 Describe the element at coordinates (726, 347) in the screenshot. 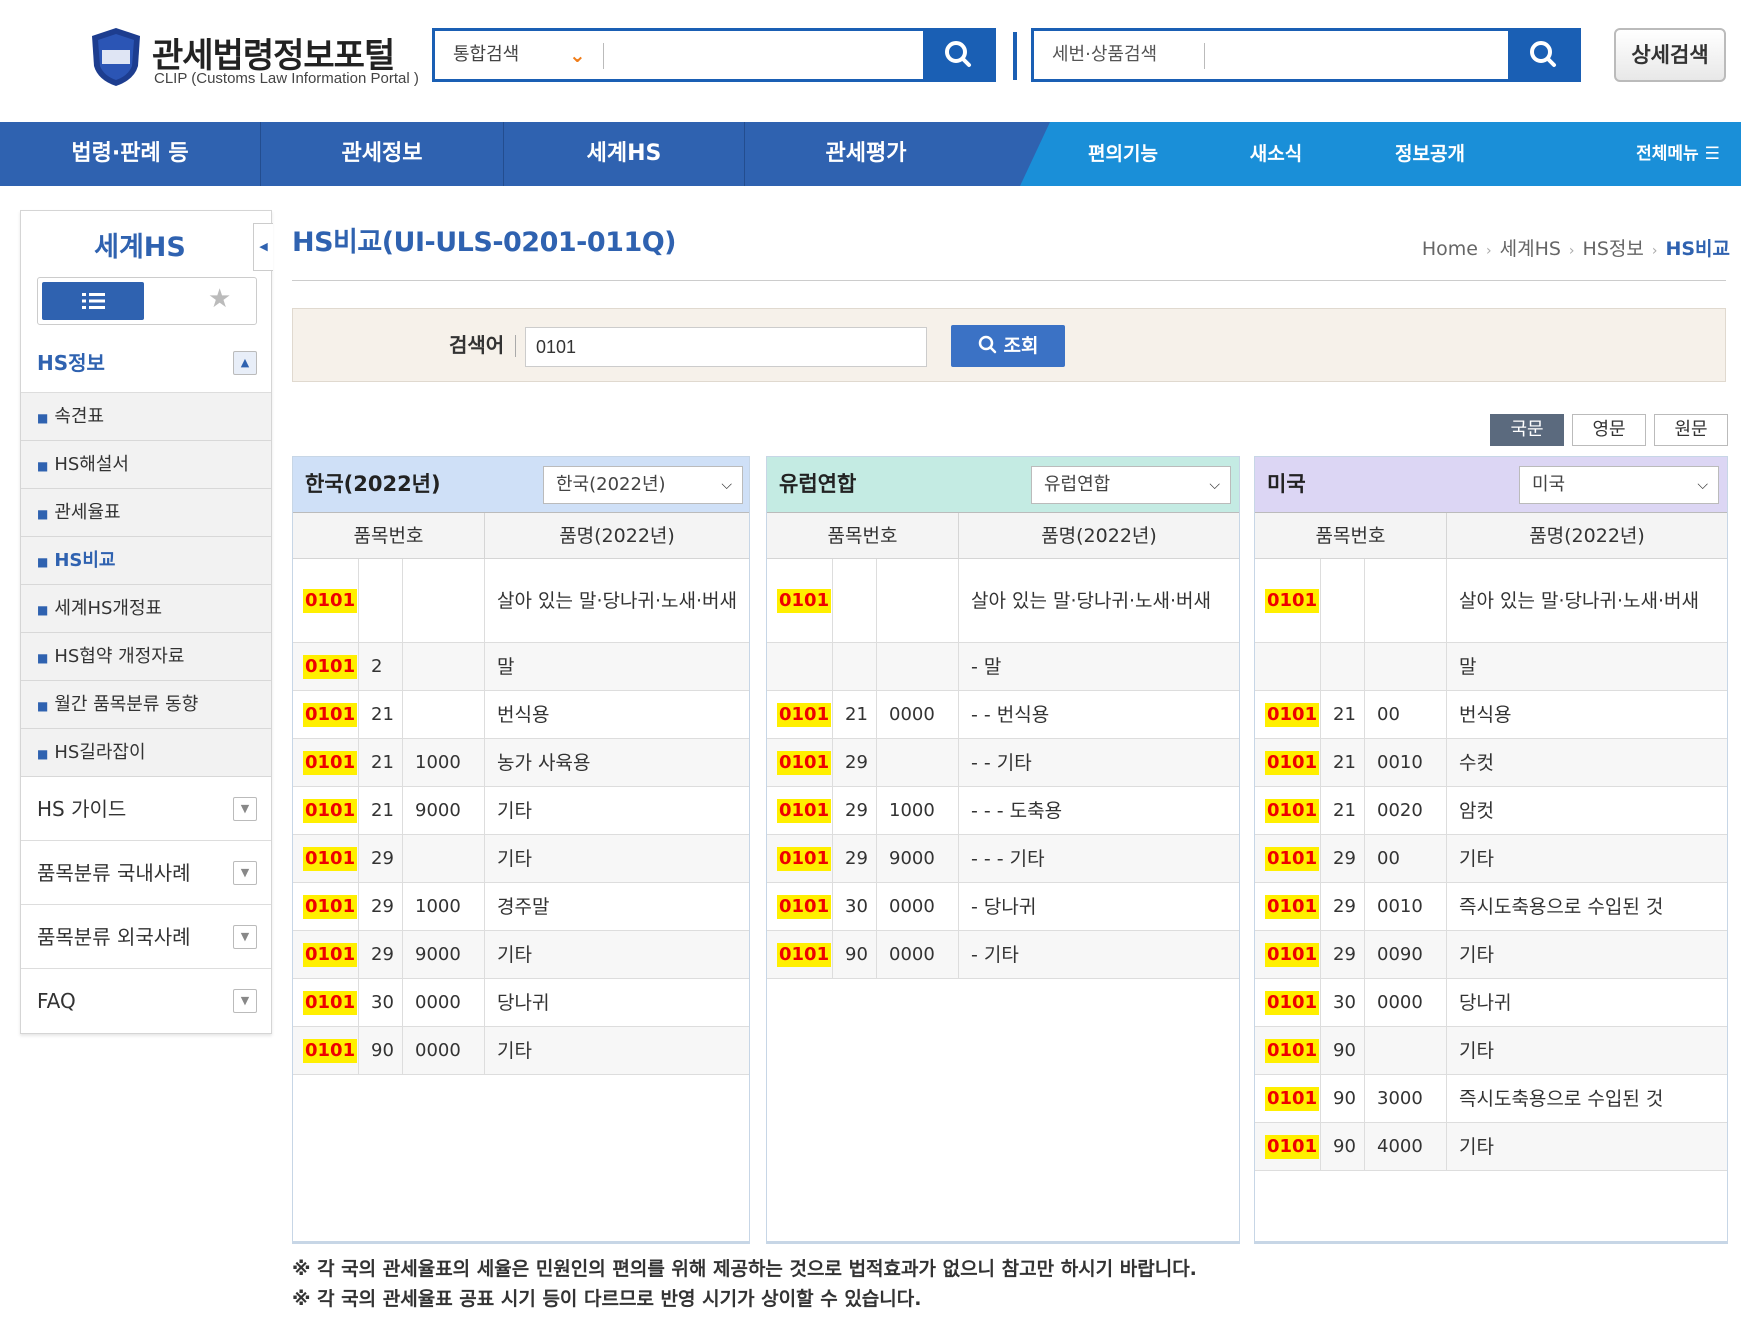

I see `keyword-input` at that location.